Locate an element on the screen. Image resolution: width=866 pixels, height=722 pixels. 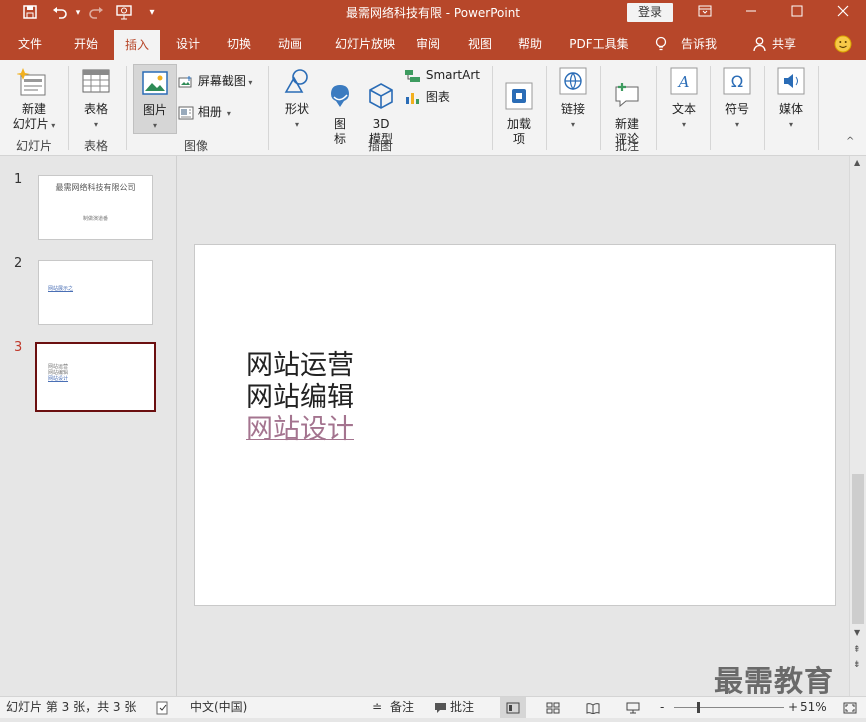
shapes-button: 形状 ▾ is located at coordinates (297, 99).